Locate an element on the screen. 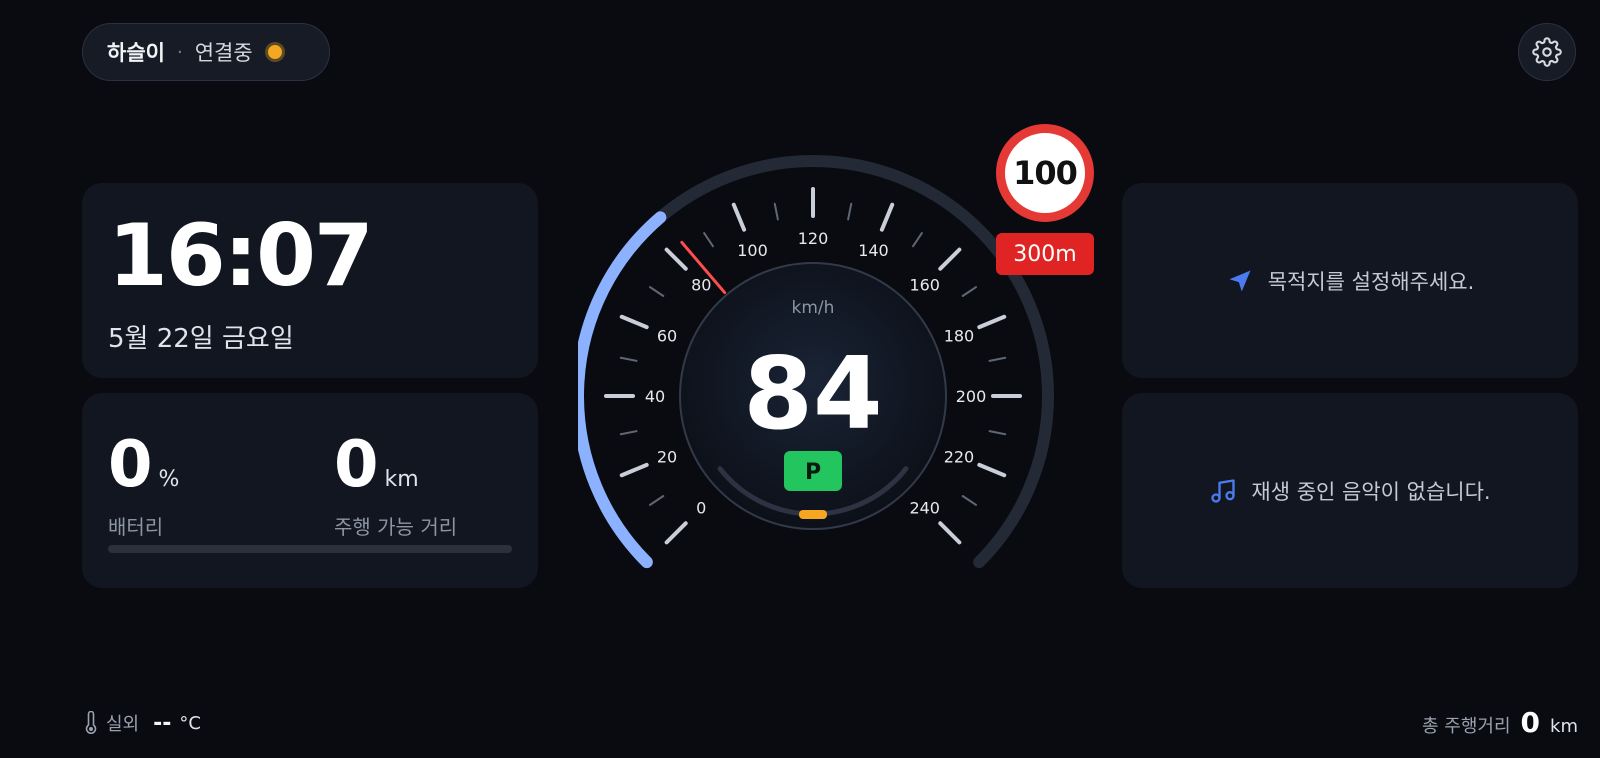  battery-progress-bar is located at coordinates (310, 549).